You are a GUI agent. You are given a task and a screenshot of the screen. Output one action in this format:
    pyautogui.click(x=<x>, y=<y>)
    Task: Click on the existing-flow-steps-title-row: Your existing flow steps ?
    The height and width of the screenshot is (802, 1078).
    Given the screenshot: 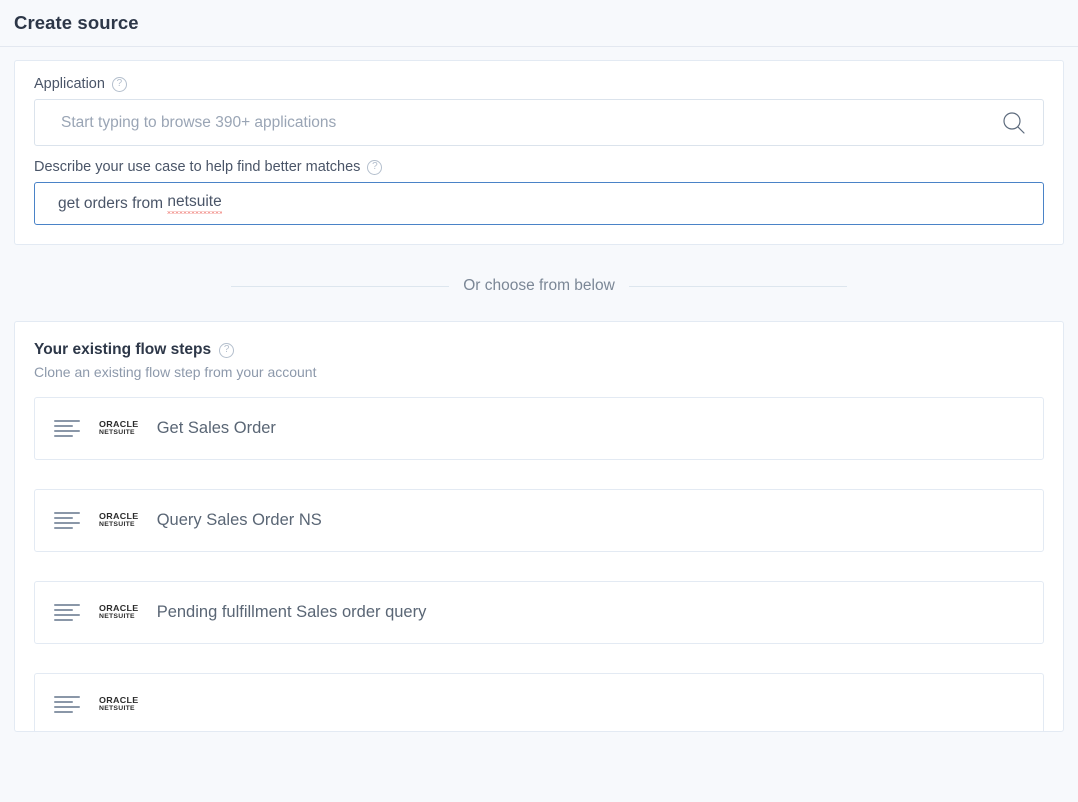 What is the action you would take?
    pyautogui.click(x=539, y=350)
    